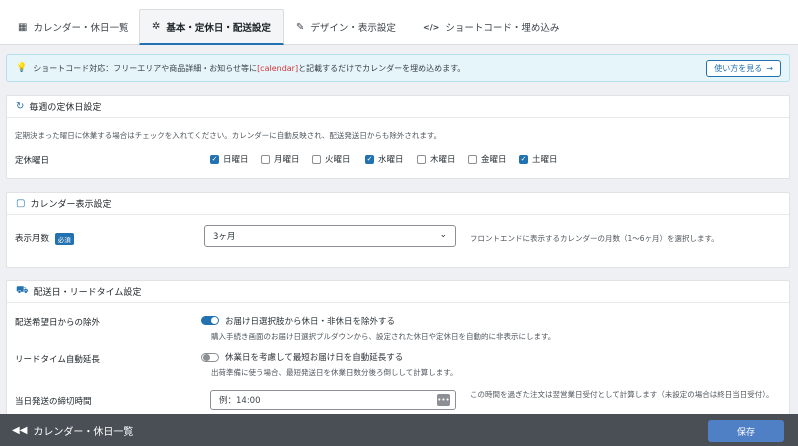  Describe the element at coordinates (746, 431) in the screenshot. I see `save-button: 保存` at that location.